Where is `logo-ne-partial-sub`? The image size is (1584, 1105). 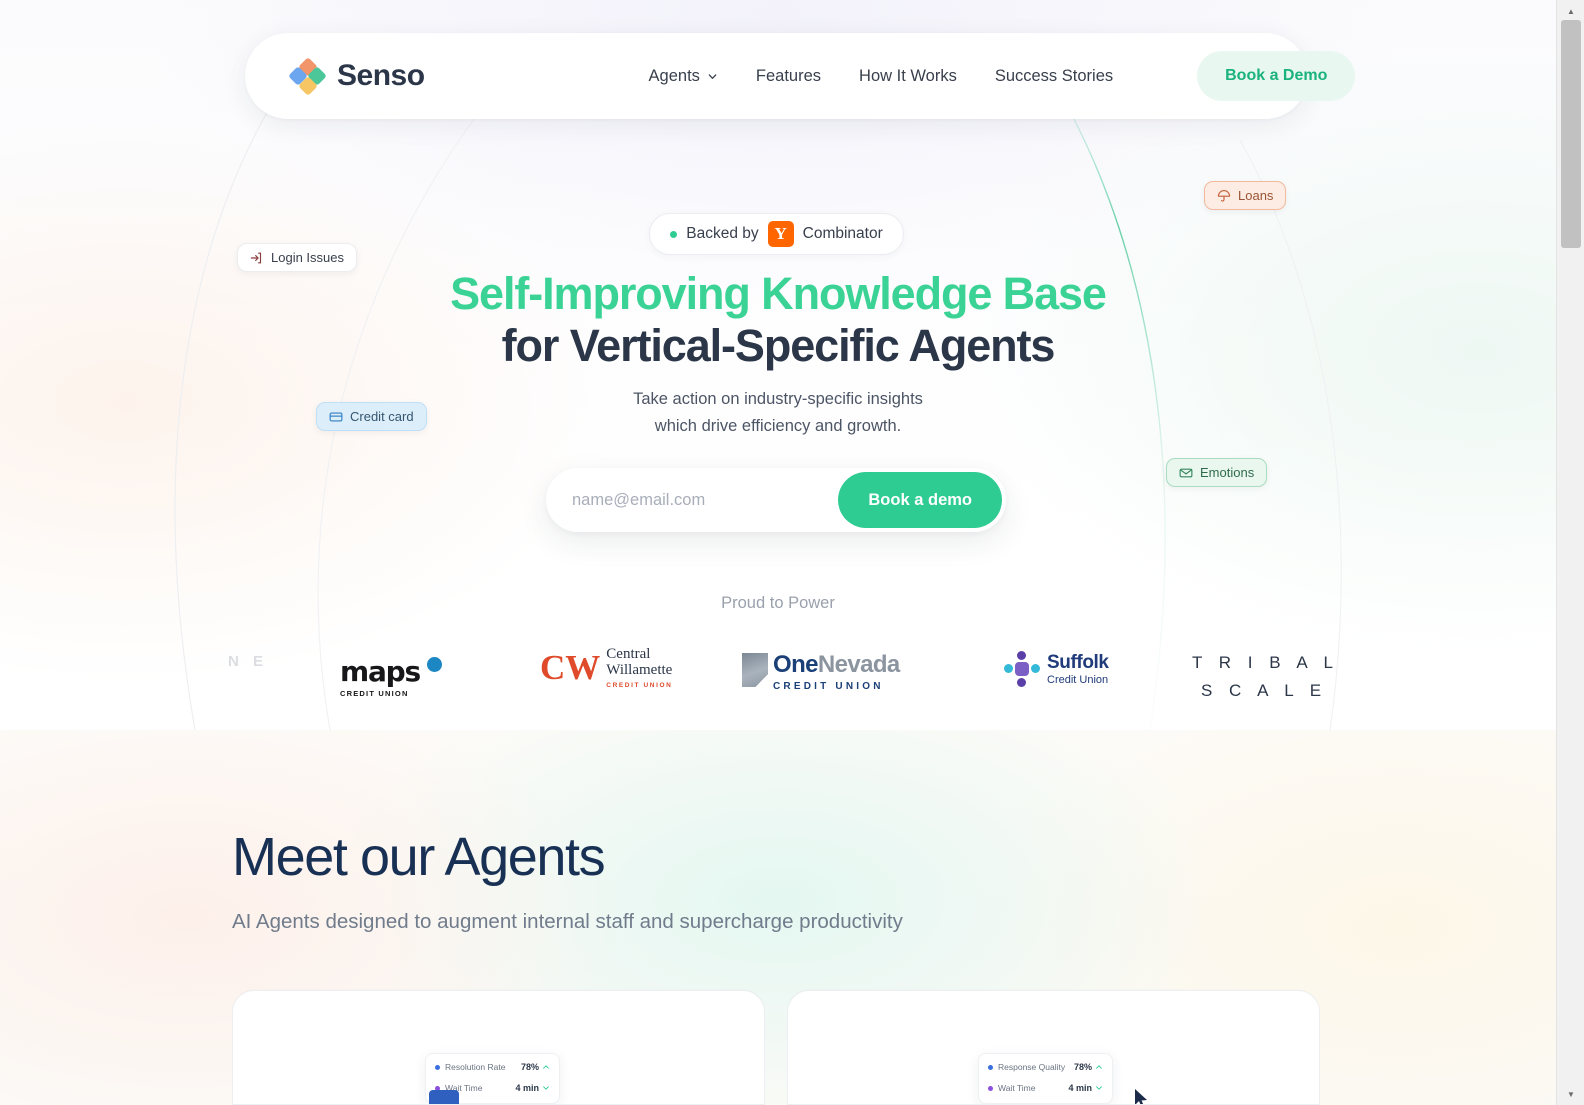
logo-ne-partial-sub is located at coordinates (248, 678).